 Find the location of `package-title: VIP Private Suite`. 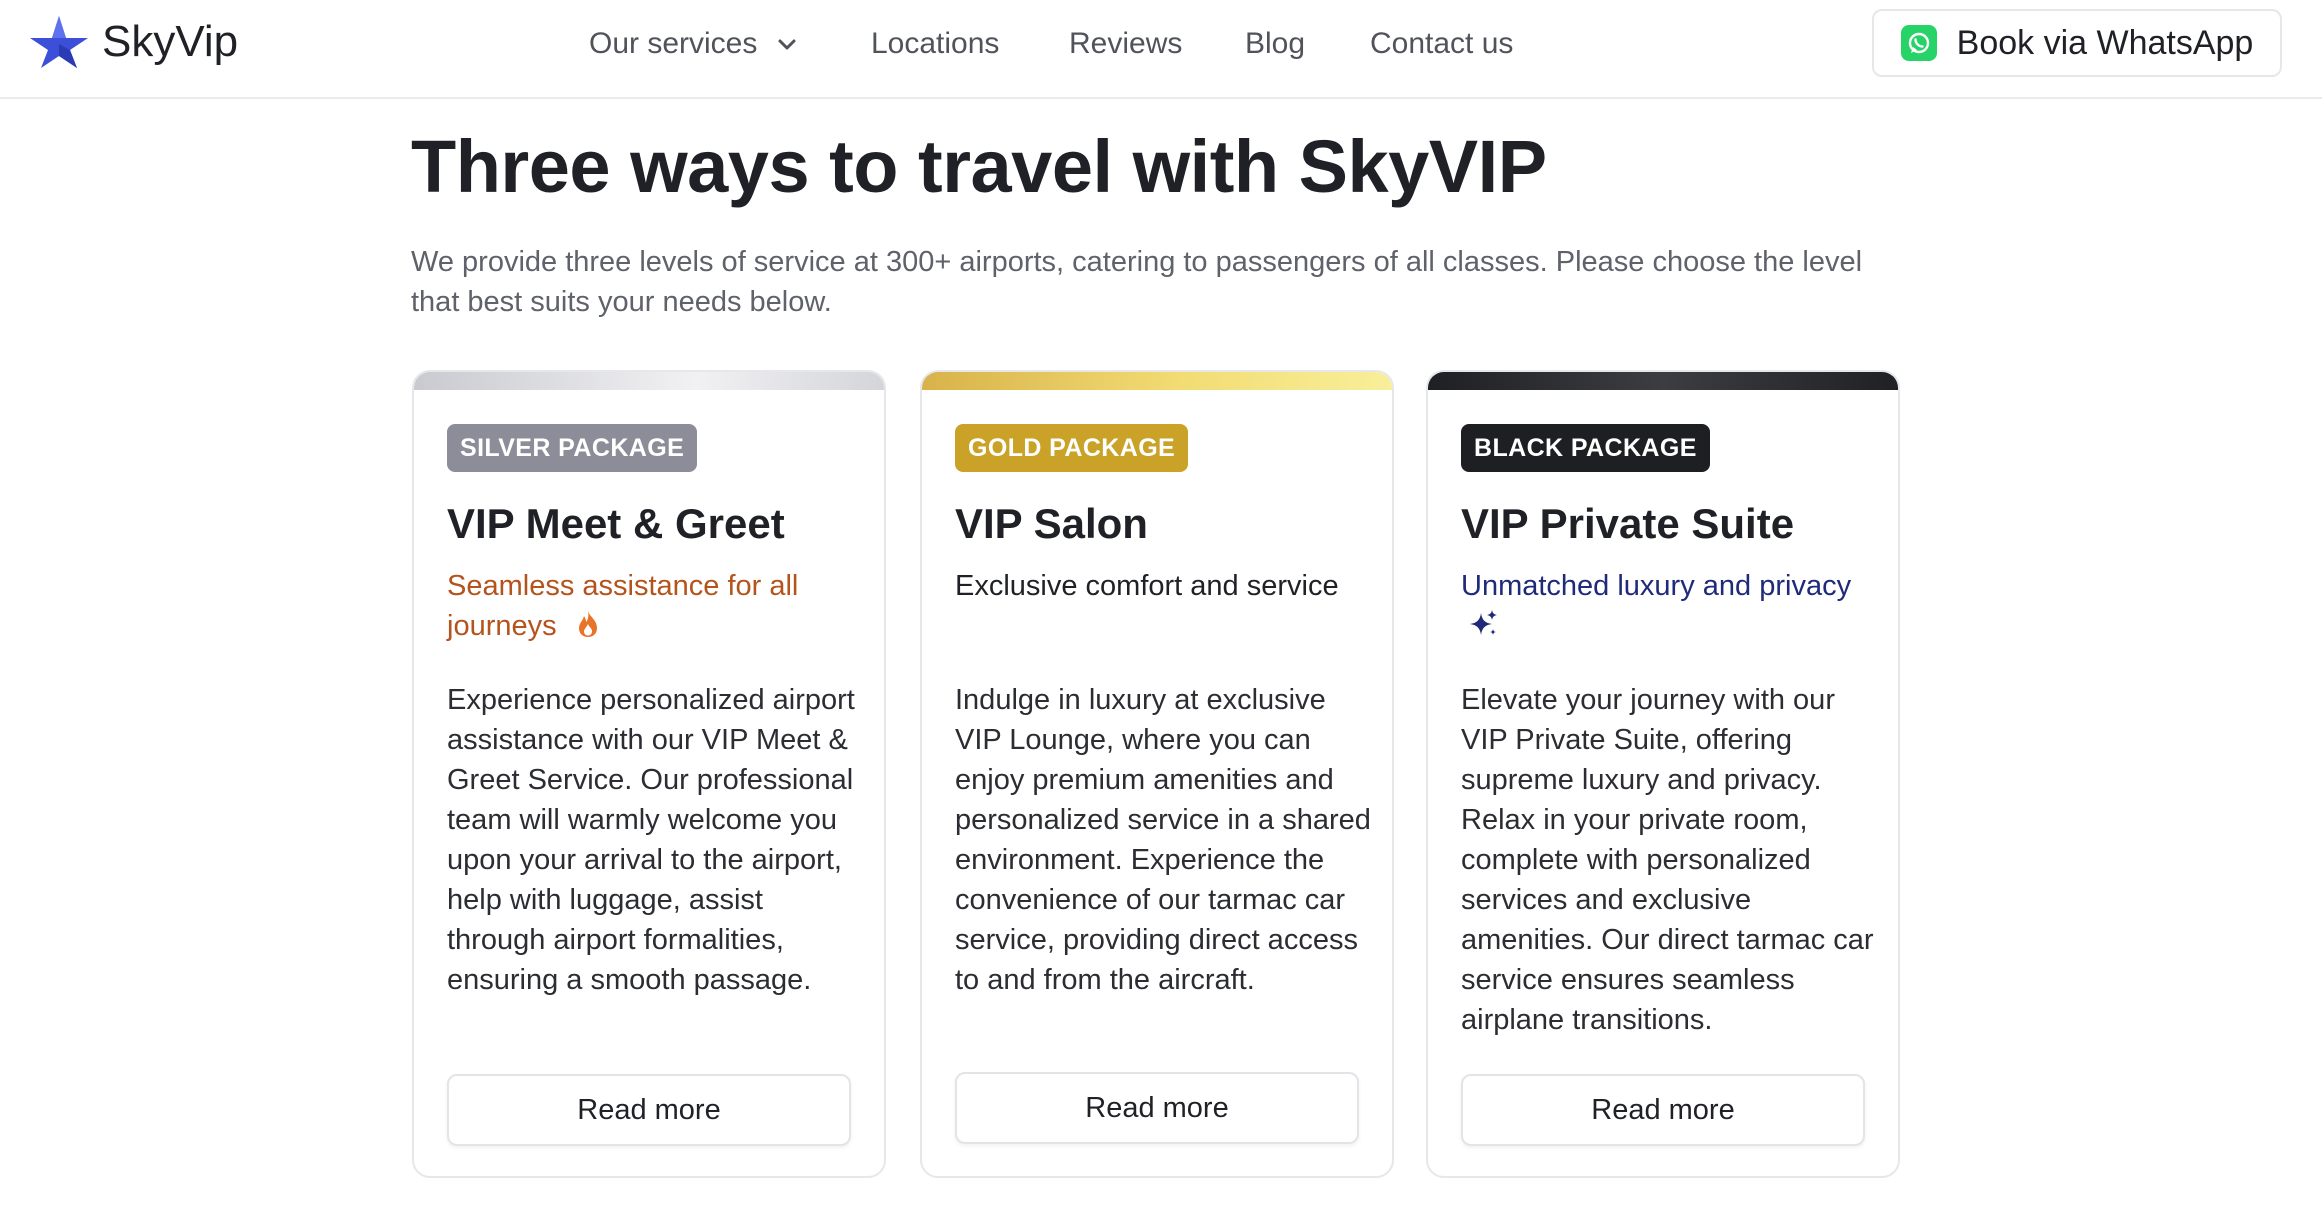

package-title: VIP Private Suite is located at coordinates (1628, 523).